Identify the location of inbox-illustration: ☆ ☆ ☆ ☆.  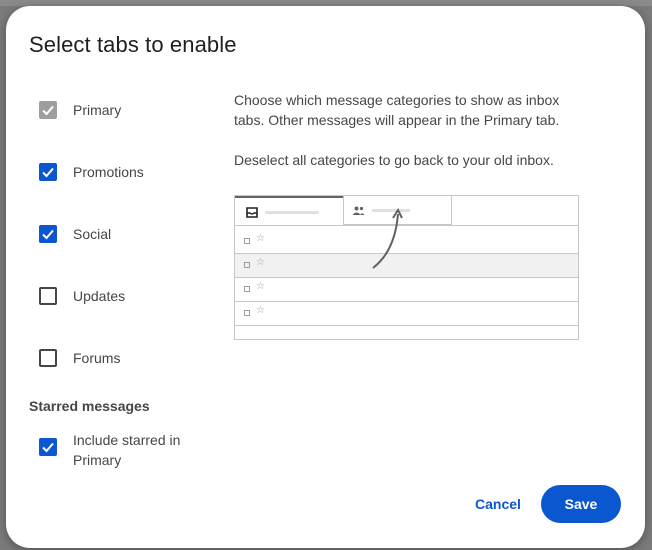
(406, 267).